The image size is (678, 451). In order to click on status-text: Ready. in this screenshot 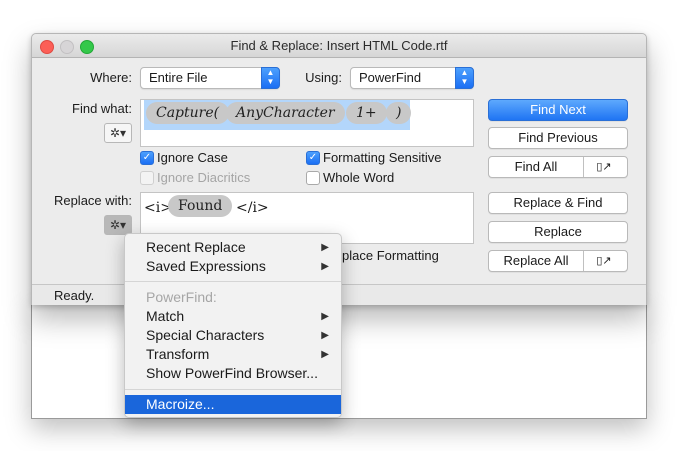, I will do `click(74, 295)`.